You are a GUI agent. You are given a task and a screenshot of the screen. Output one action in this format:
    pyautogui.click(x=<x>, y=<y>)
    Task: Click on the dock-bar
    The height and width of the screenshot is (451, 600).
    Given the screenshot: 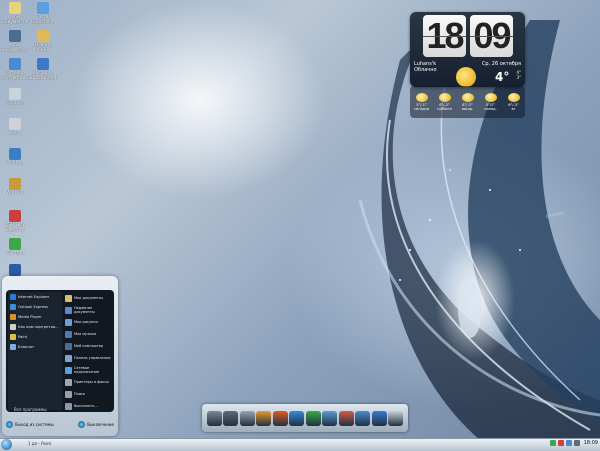 What is the action you would take?
    pyautogui.click(x=305, y=418)
    